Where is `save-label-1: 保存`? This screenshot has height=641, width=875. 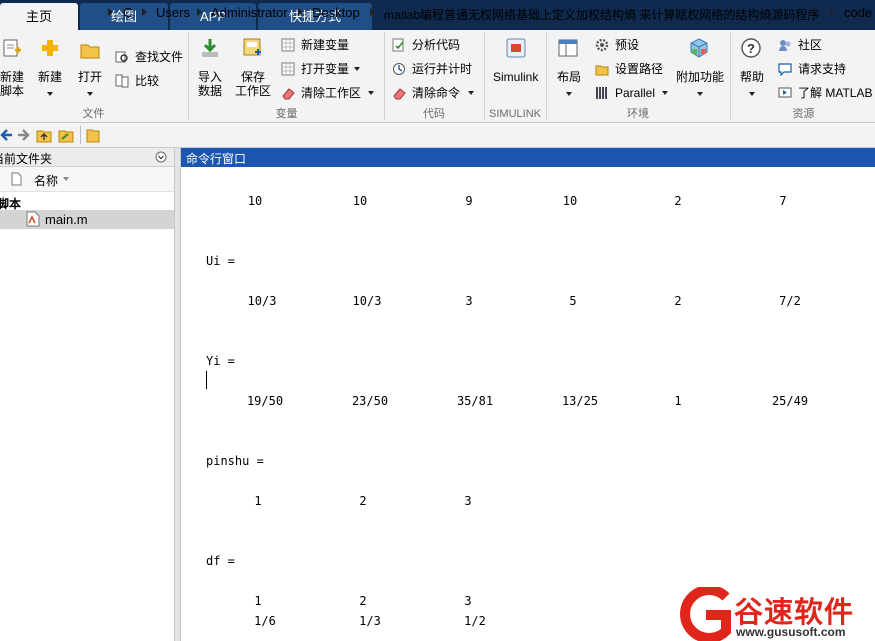 save-label-1: 保存 is located at coordinates (253, 77).